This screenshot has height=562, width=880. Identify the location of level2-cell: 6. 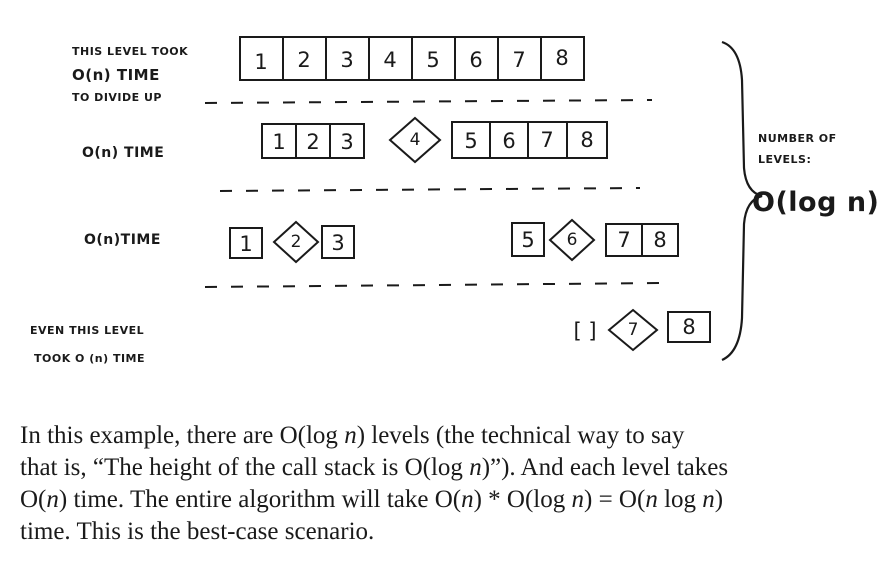
(508, 141).